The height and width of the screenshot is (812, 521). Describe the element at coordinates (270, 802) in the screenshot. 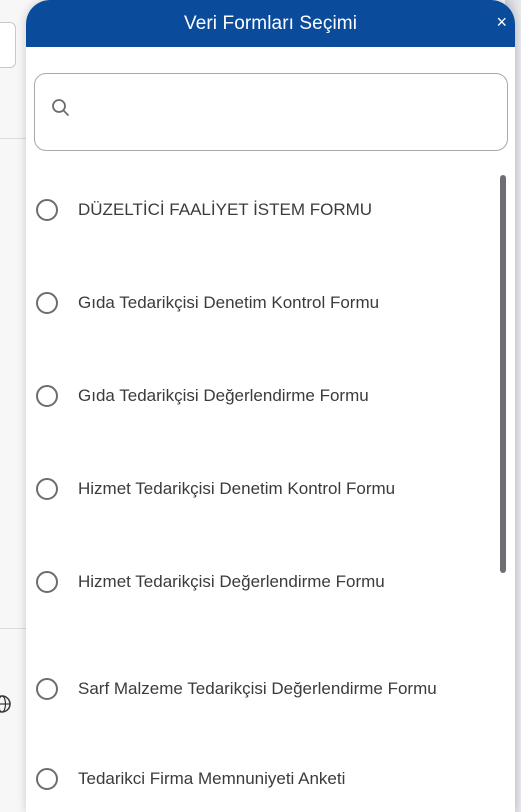

I see `list-fade` at that location.